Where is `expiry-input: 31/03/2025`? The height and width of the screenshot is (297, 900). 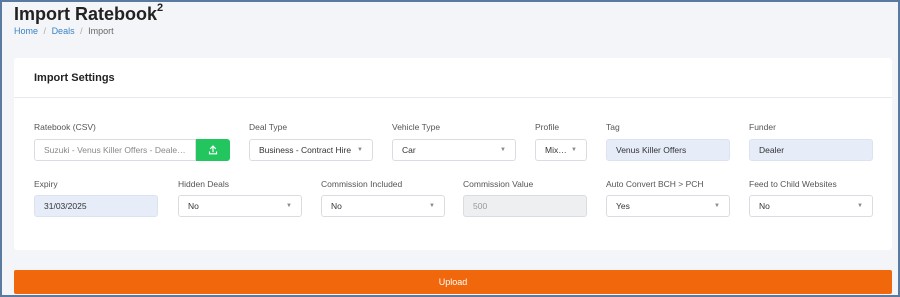
expiry-input: 31/03/2025 is located at coordinates (96, 206).